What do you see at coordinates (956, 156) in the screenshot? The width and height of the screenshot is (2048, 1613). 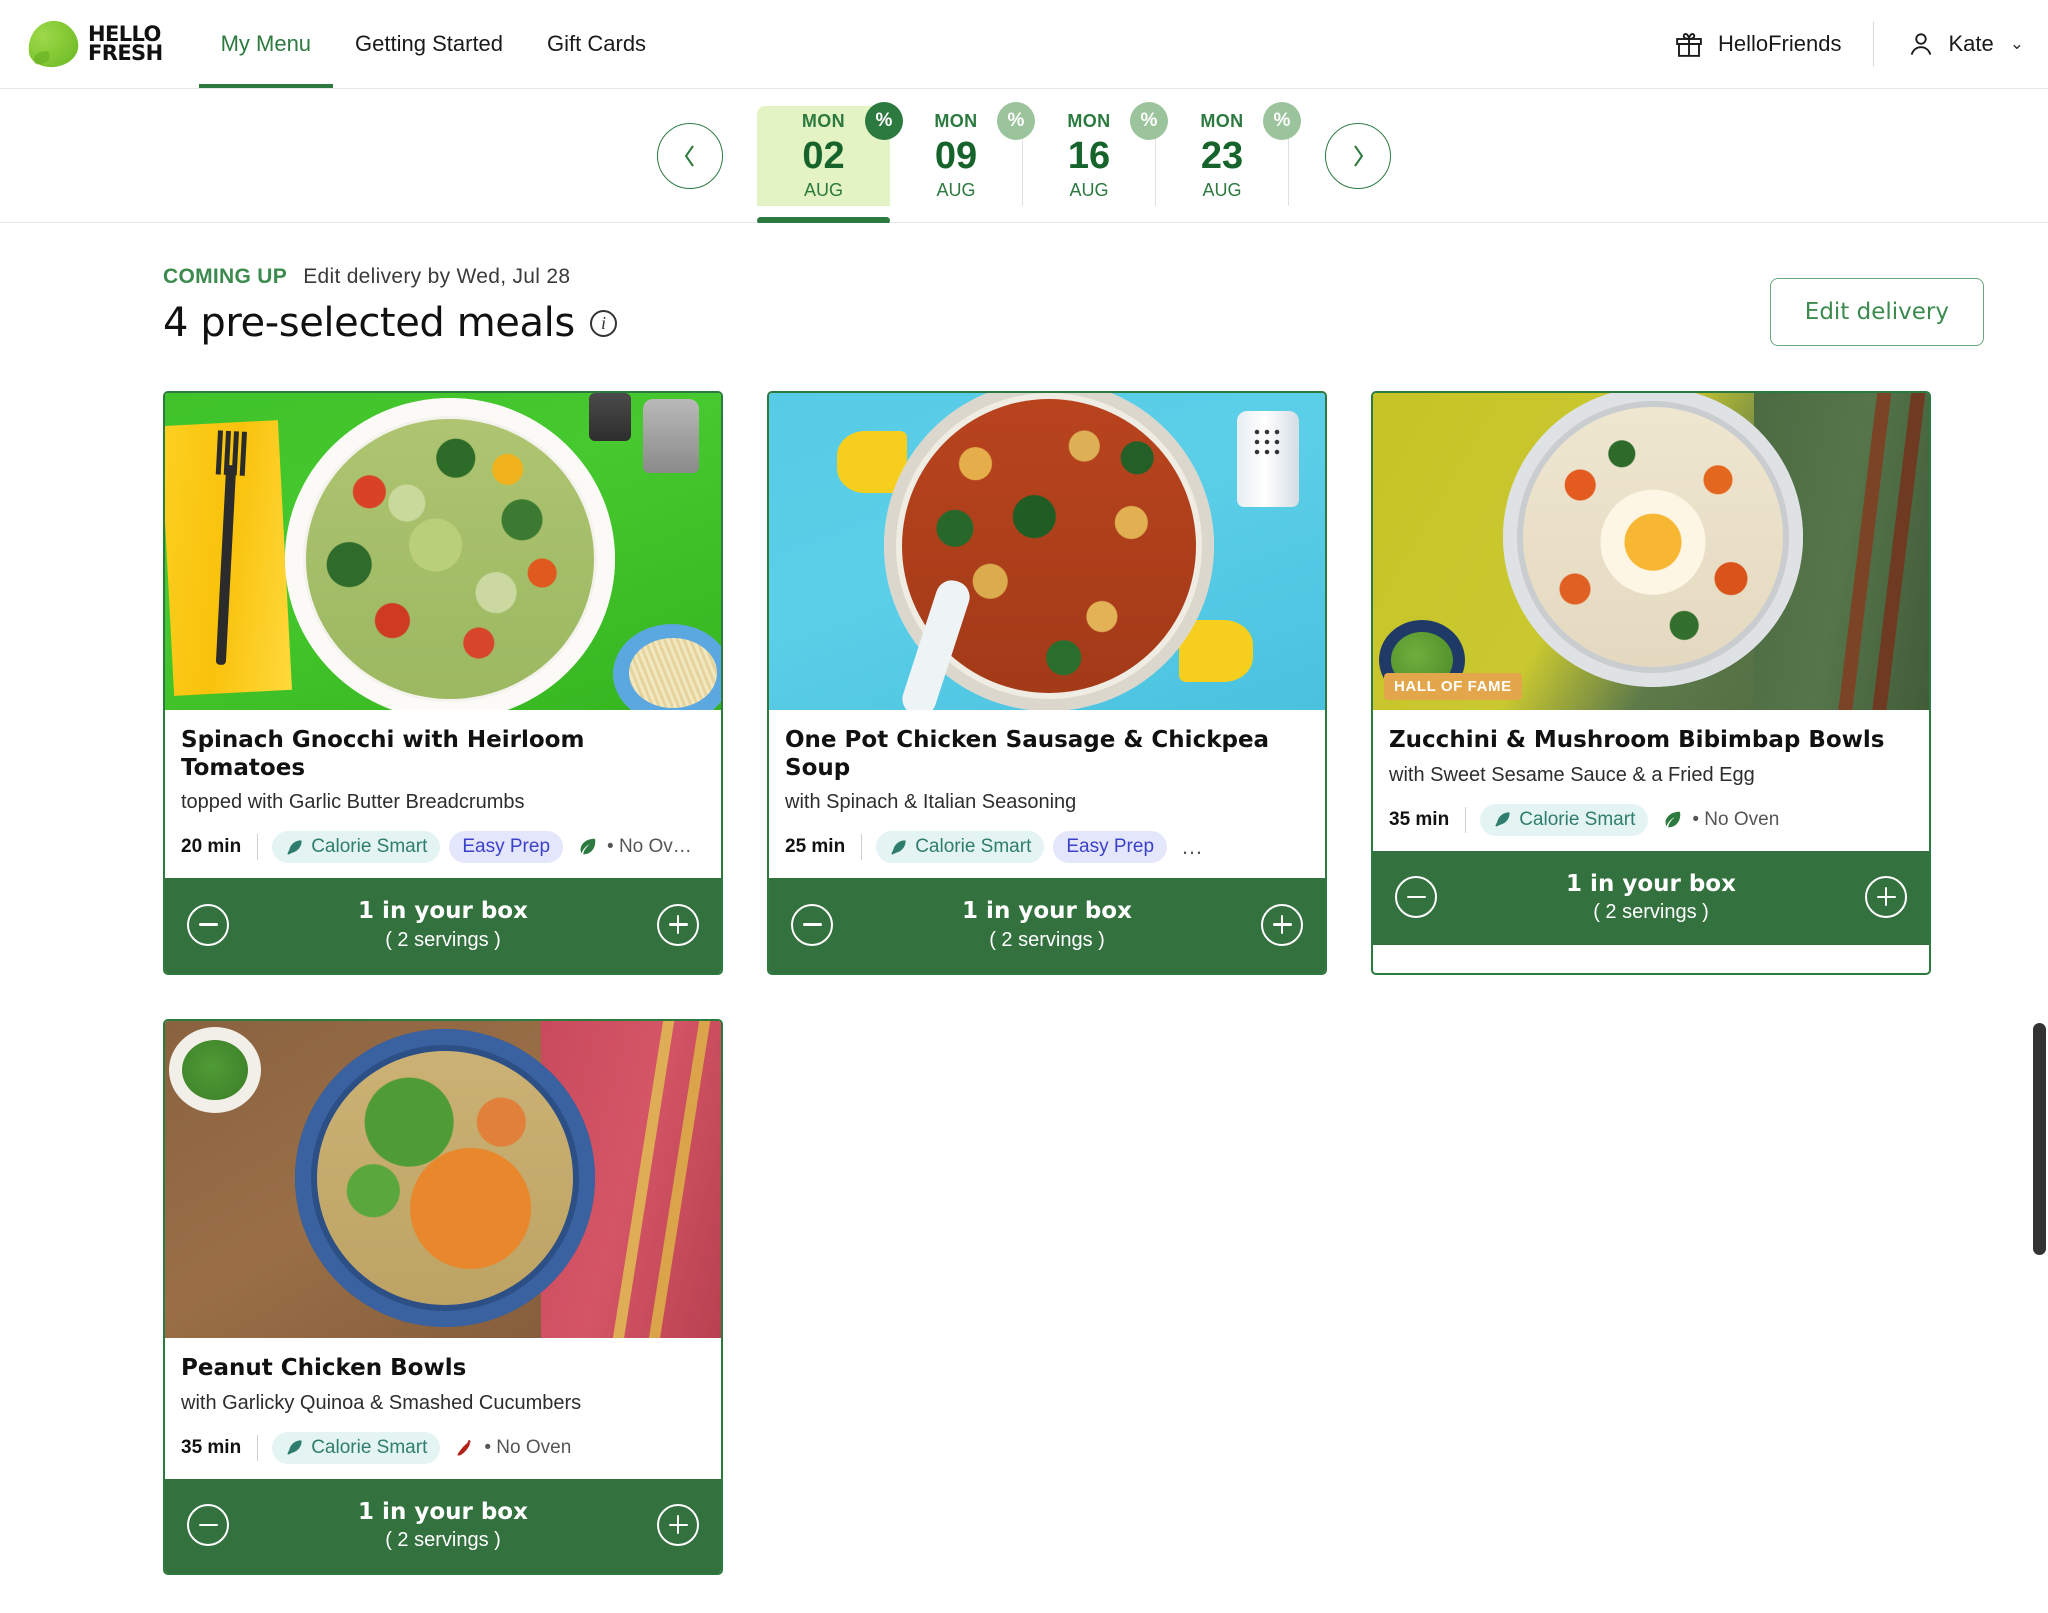 I see `date-day: 09` at bounding box center [956, 156].